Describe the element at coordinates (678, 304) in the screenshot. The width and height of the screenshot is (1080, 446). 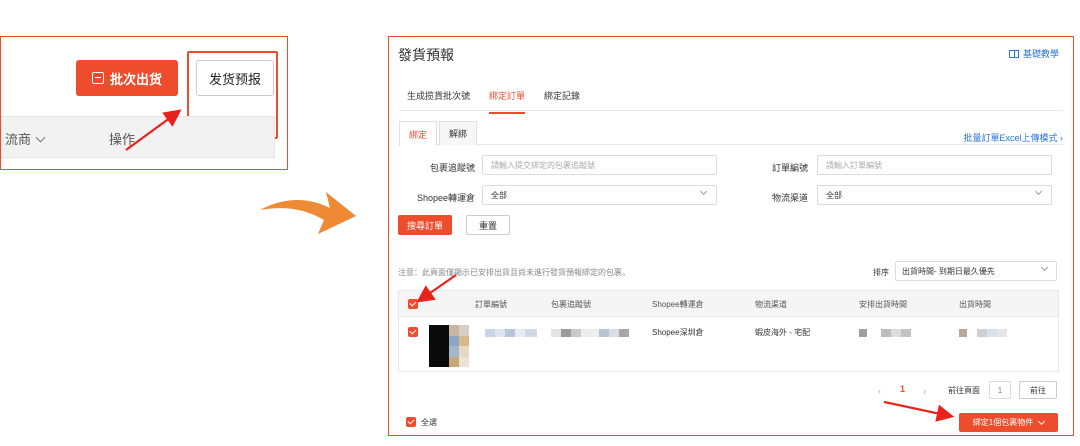
I see `header-warehouse: Shopee轉運倉` at that location.